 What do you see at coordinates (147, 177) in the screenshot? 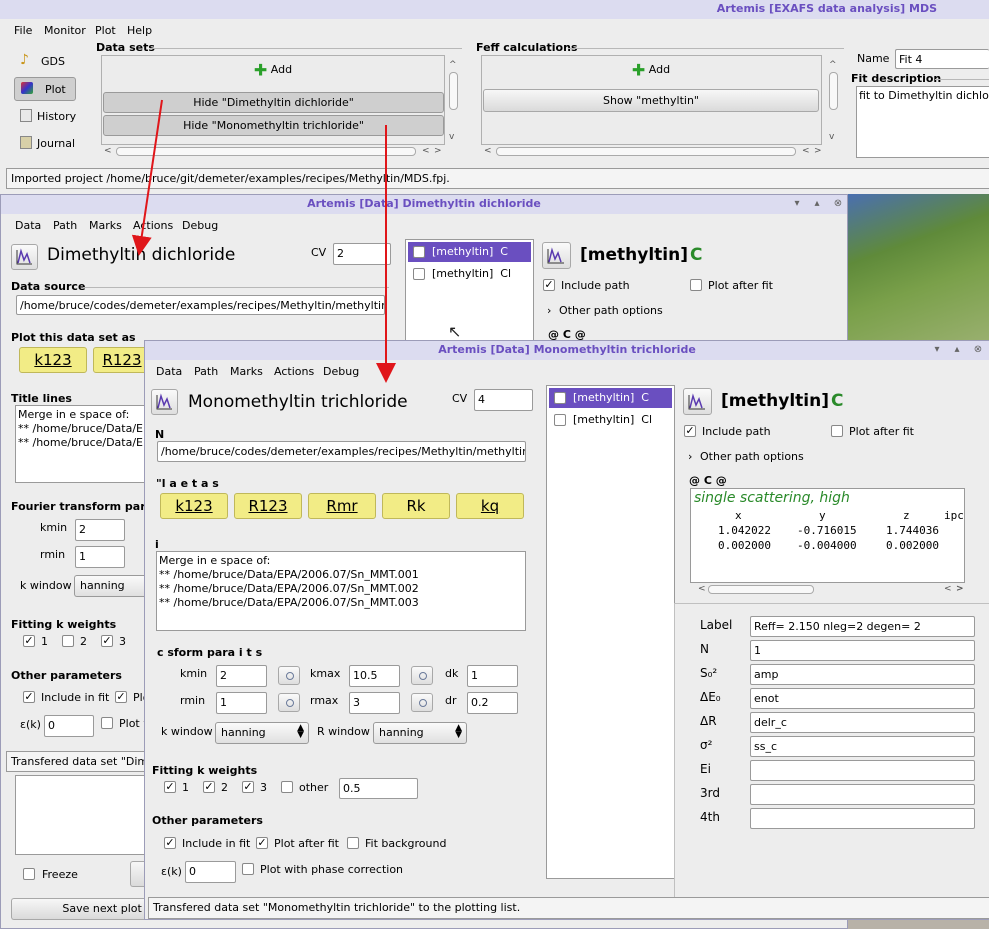
I see `arrow-to-dimethyltin` at bounding box center [147, 177].